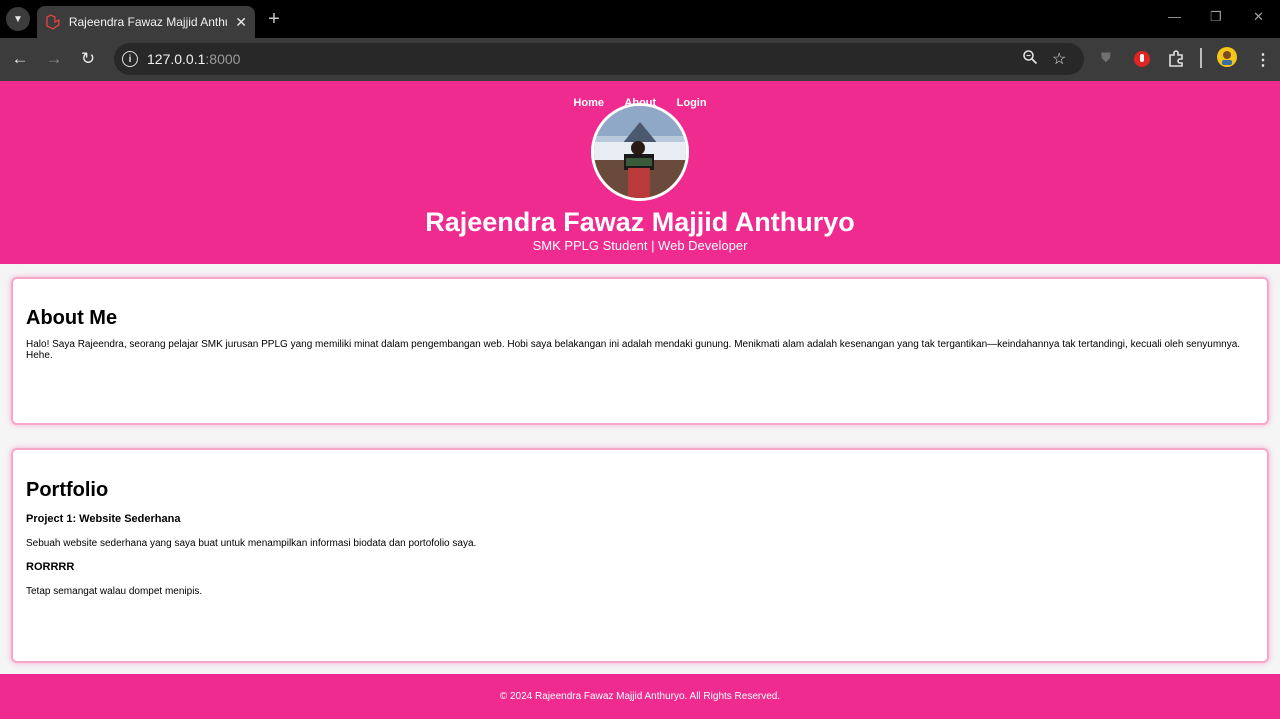 The height and width of the screenshot is (719, 1280). What do you see at coordinates (223, 59) in the screenshot?
I see `url-port: :8000` at bounding box center [223, 59].